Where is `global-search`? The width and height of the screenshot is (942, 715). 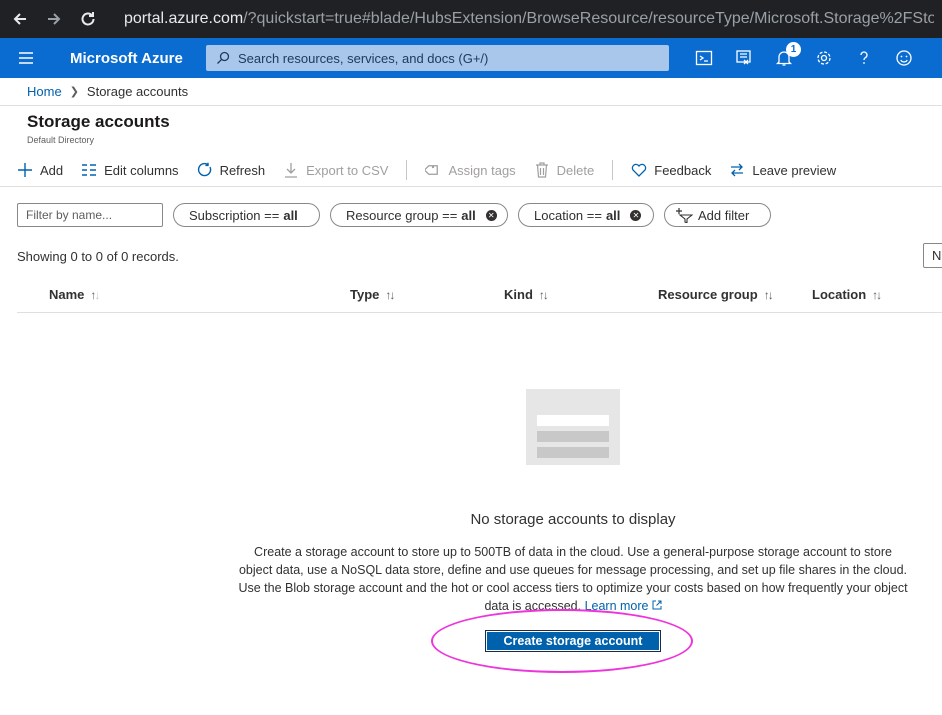 global-search is located at coordinates (437, 58).